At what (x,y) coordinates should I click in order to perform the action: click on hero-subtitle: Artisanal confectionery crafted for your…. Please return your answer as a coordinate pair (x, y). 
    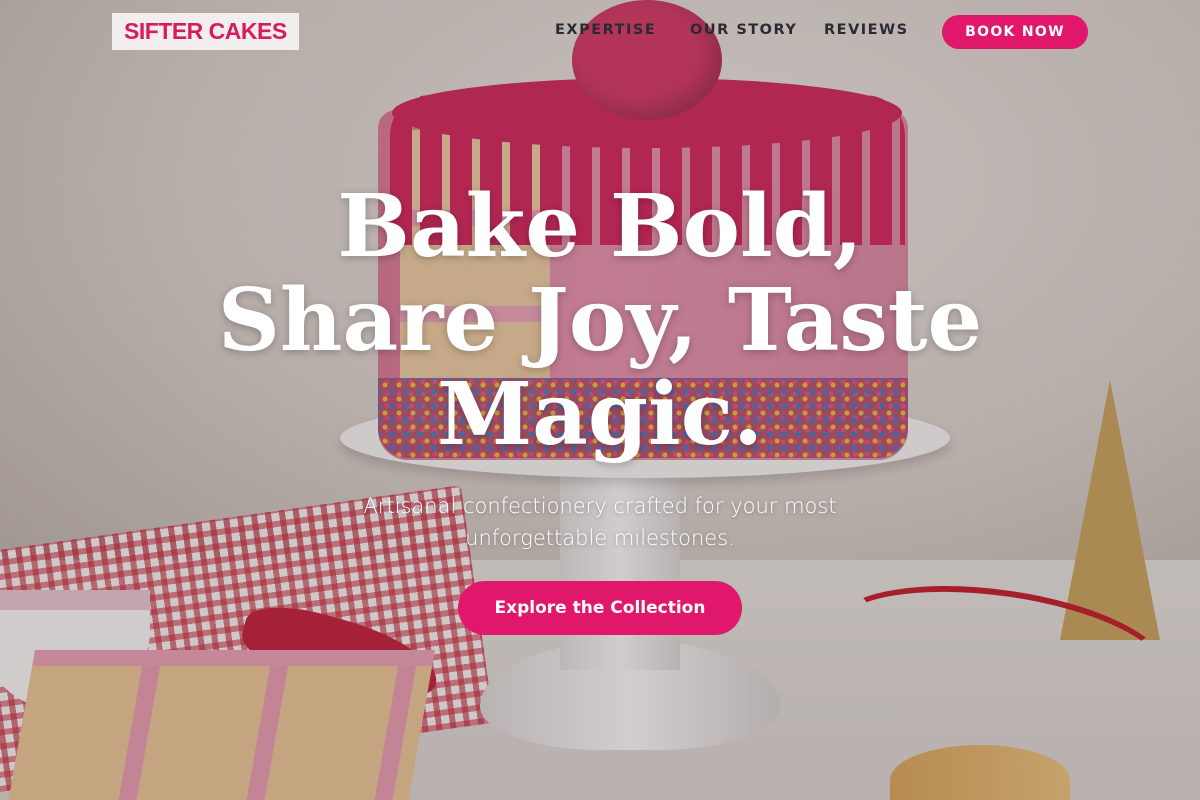
    Looking at the image, I should click on (600, 522).